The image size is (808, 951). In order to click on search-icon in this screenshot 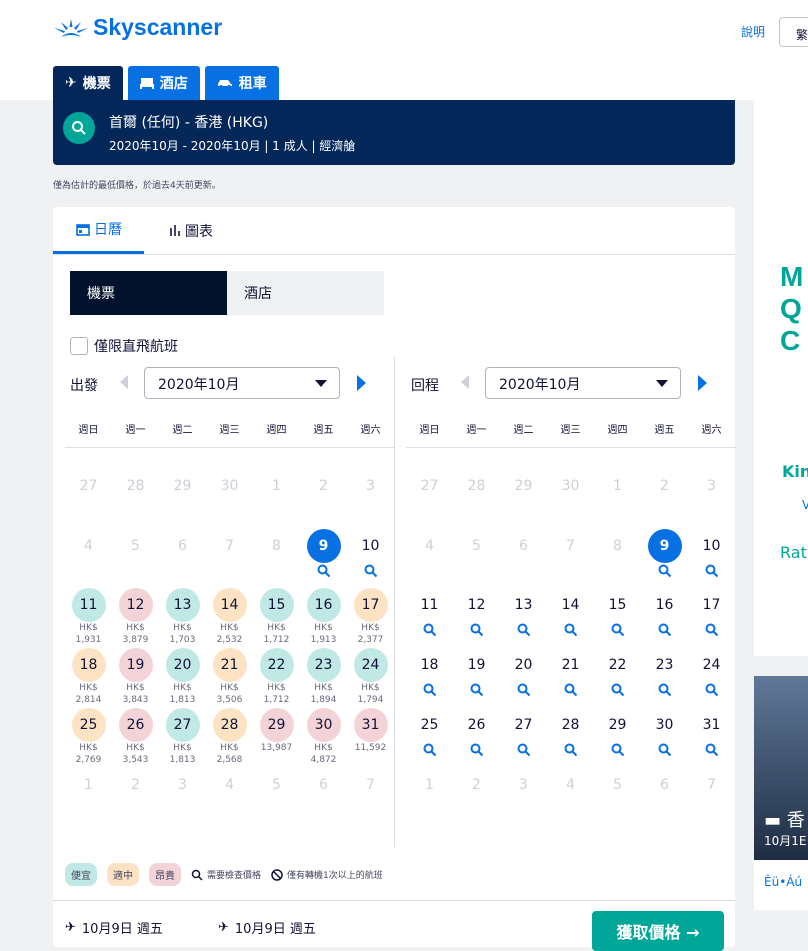, I will do `click(79, 128)`.